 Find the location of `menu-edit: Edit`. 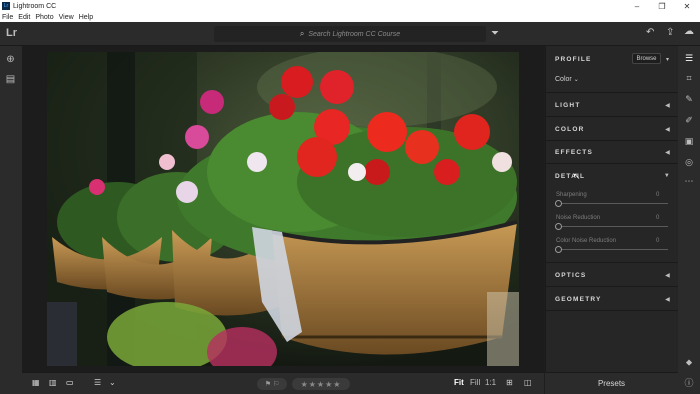

menu-edit: Edit is located at coordinates (24, 17).